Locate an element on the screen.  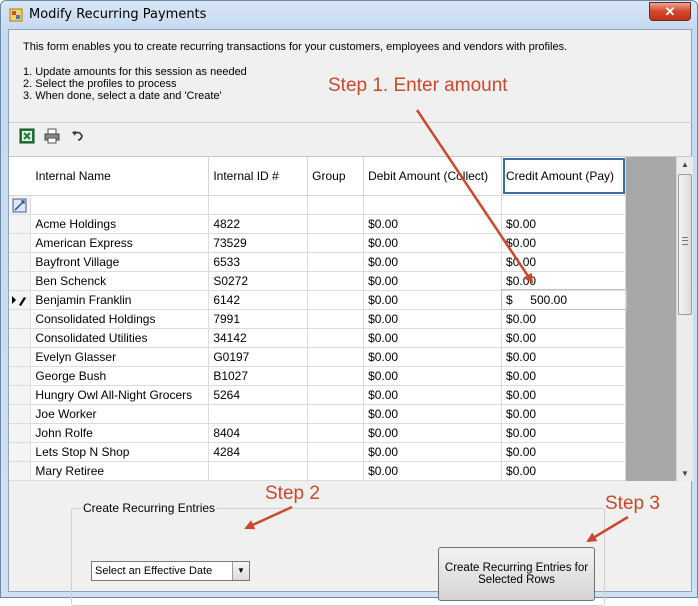
scroll-up-arrow-icon: ▲ is located at coordinates (685, 165).